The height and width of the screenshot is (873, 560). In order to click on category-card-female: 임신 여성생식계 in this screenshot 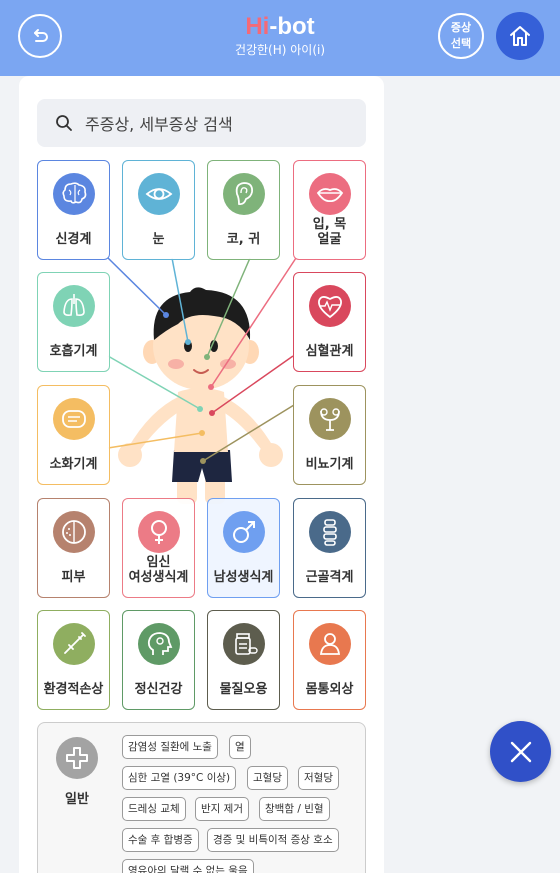, I will do `click(158, 548)`.